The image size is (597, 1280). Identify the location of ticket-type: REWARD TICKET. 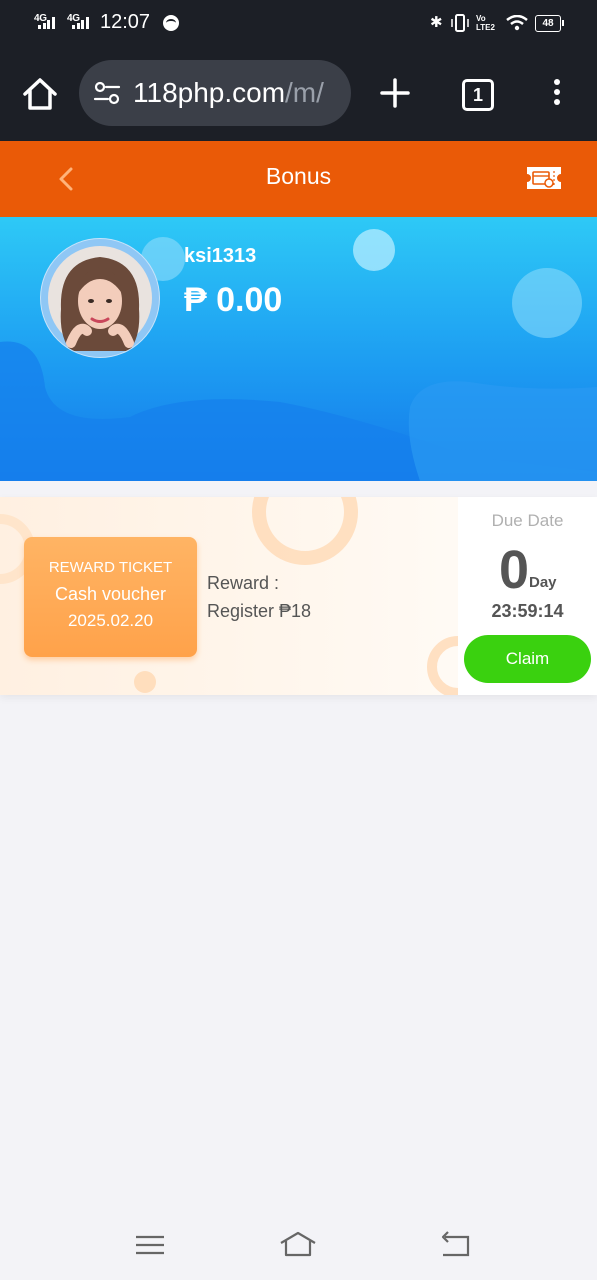
(110, 567).